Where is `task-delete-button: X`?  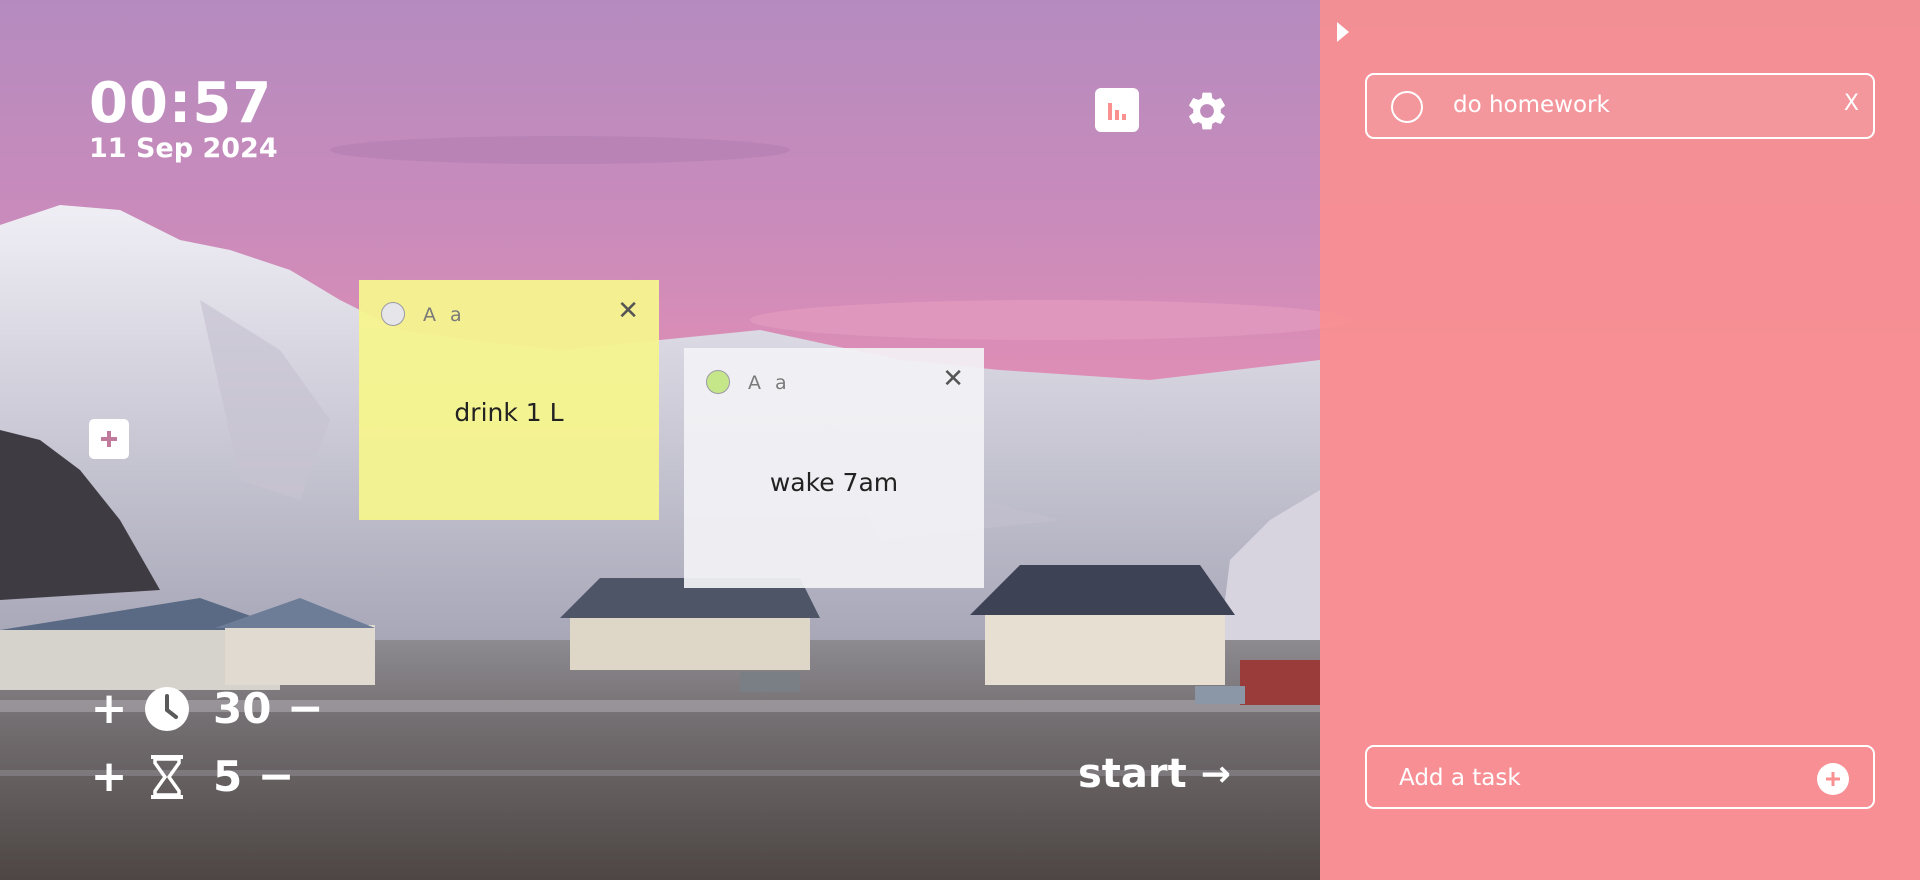
task-delete-button: X is located at coordinates (1851, 103).